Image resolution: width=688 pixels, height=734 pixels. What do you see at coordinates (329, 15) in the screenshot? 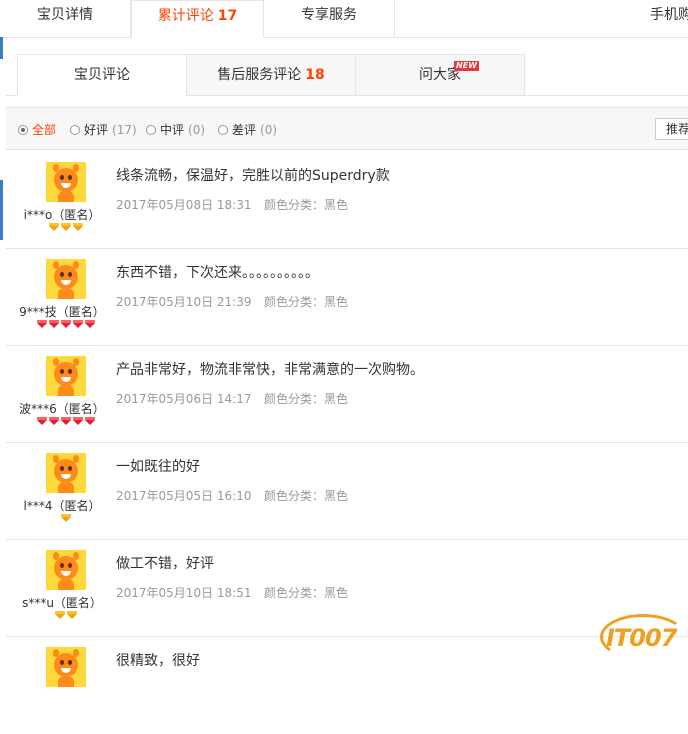
I see `tab-label: 专享服务` at bounding box center [329, 15].